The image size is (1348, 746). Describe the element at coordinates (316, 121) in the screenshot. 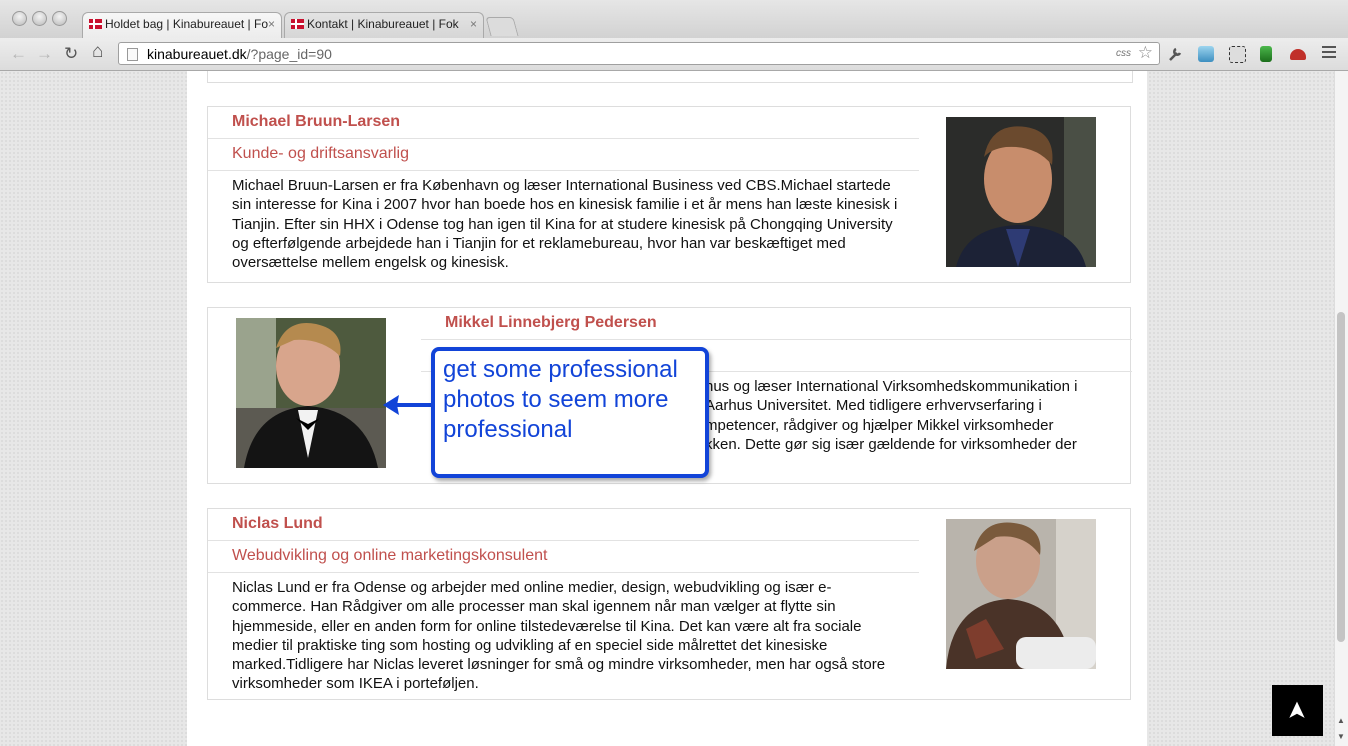

I see `member-name: Michael Bruun-Larsen` at that location.